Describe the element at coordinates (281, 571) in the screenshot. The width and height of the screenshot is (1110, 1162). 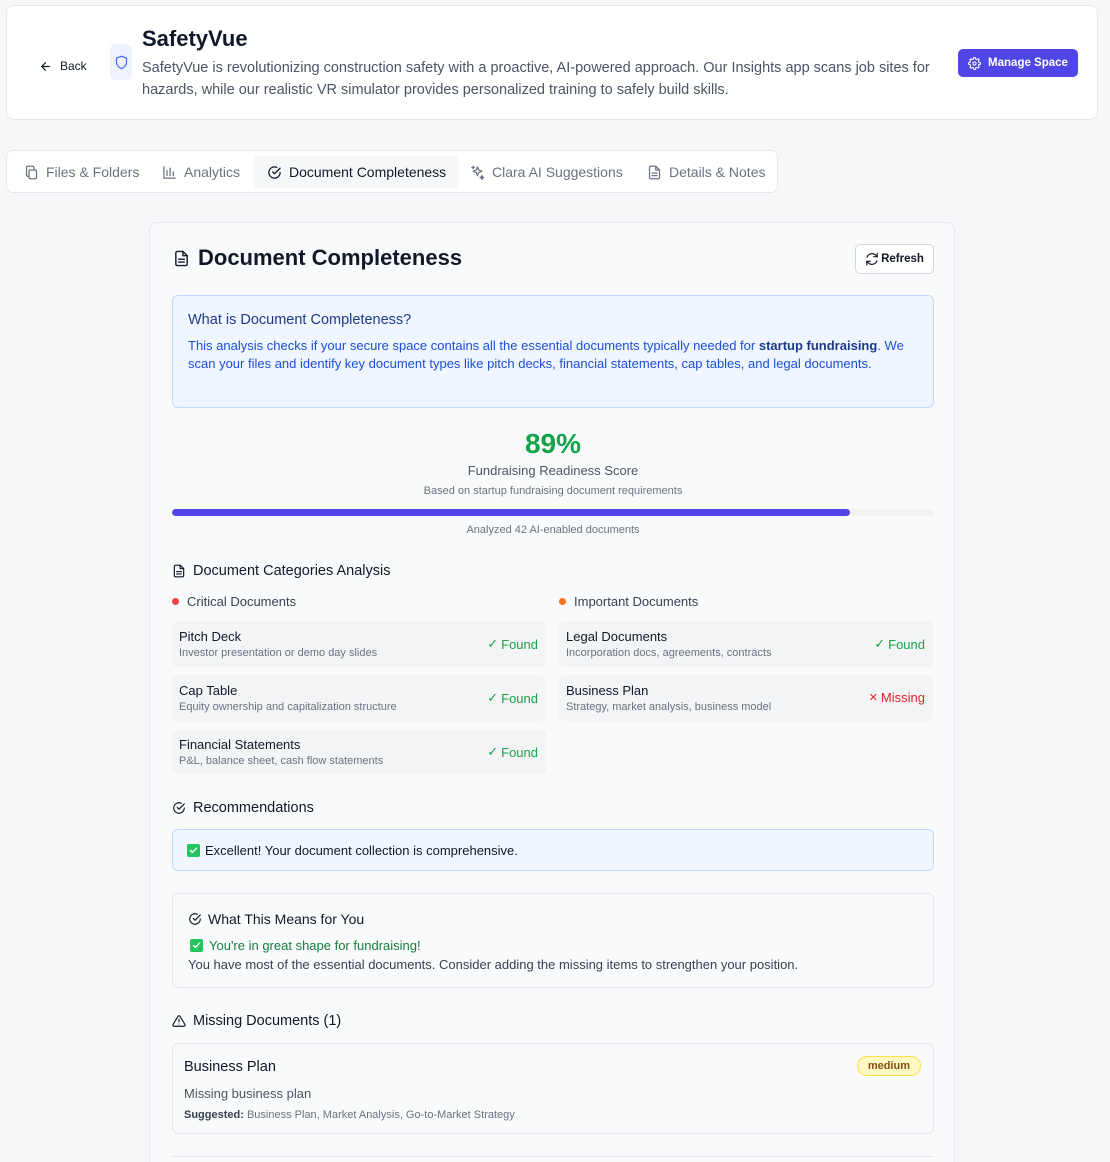
I see `categories-heading: Document Categories Analysis` at that location.